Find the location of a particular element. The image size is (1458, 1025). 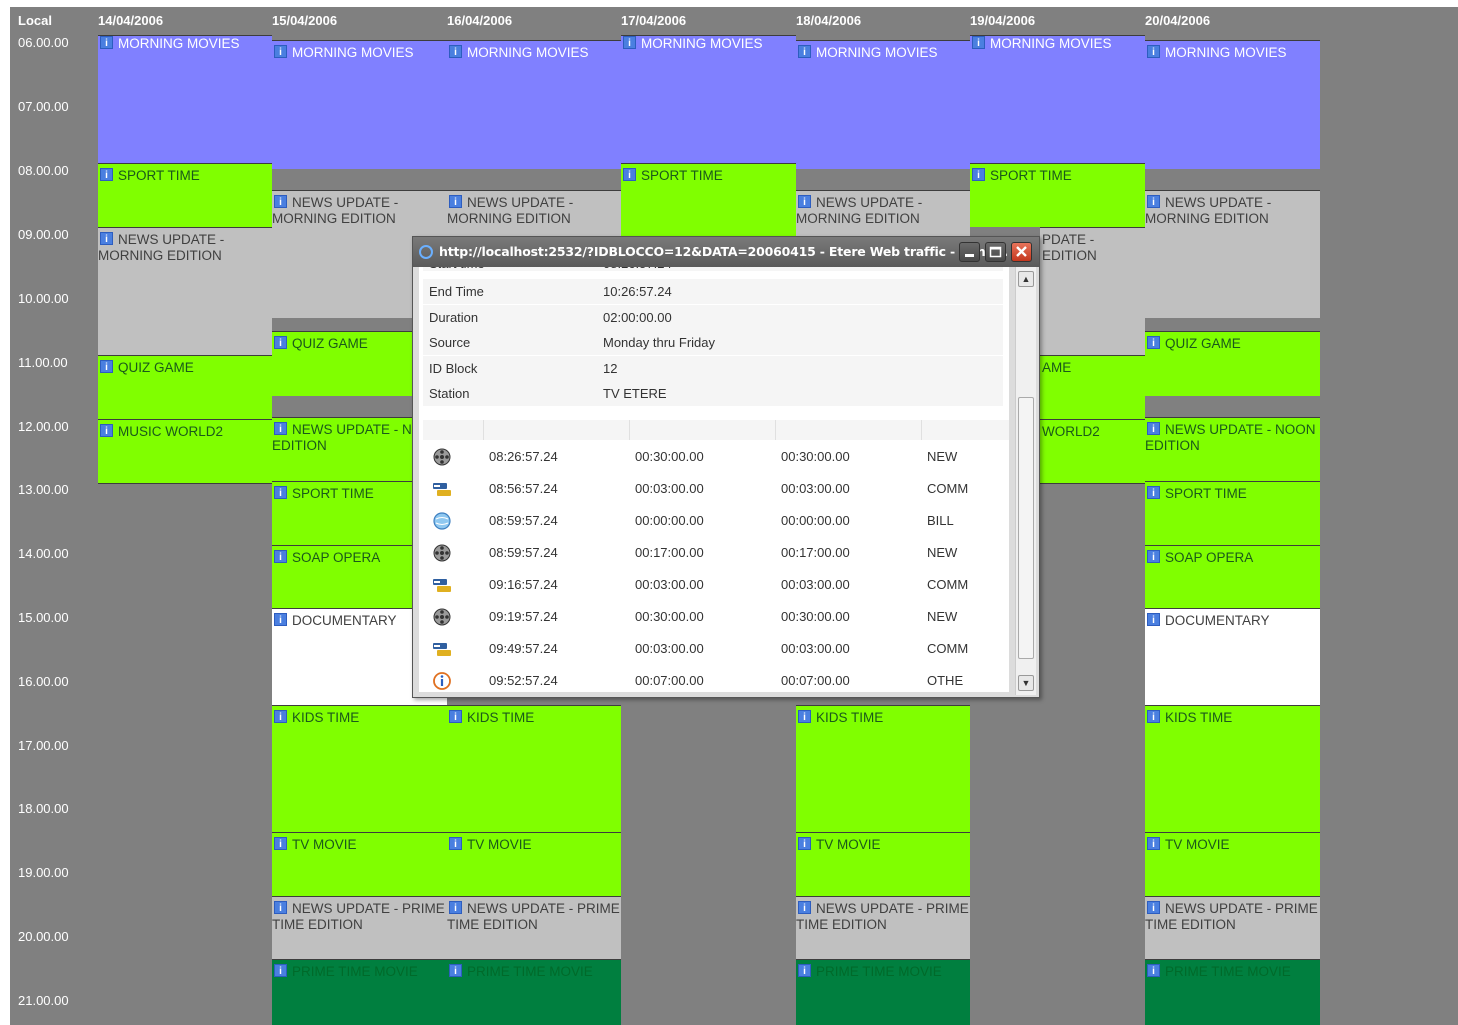

program-block: WORLD2 is located at coordinates (1092, 451).